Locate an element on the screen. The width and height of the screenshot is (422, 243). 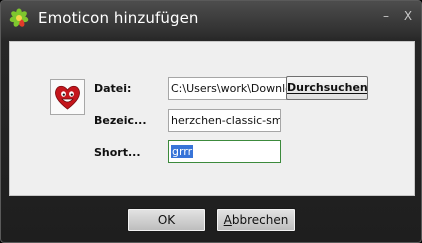
minimize-button: – is located at coordinates (386, 16).